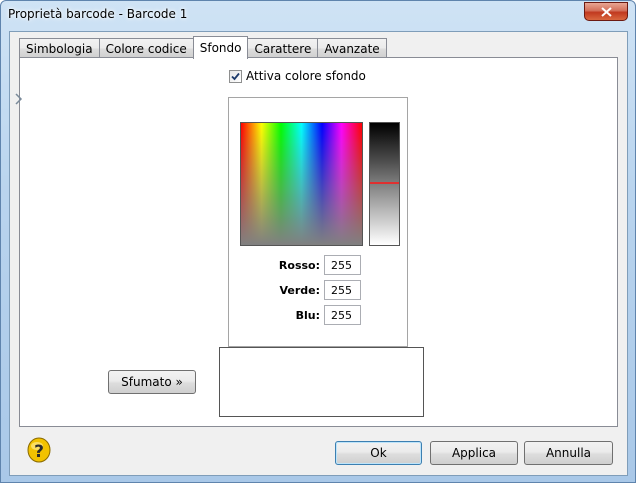 This screenshot has width=636, height=483. What do you see at coordinates (307, 315) in the screenshot?
I see `blue-label: Blu:` at bounding box center [307, 315].